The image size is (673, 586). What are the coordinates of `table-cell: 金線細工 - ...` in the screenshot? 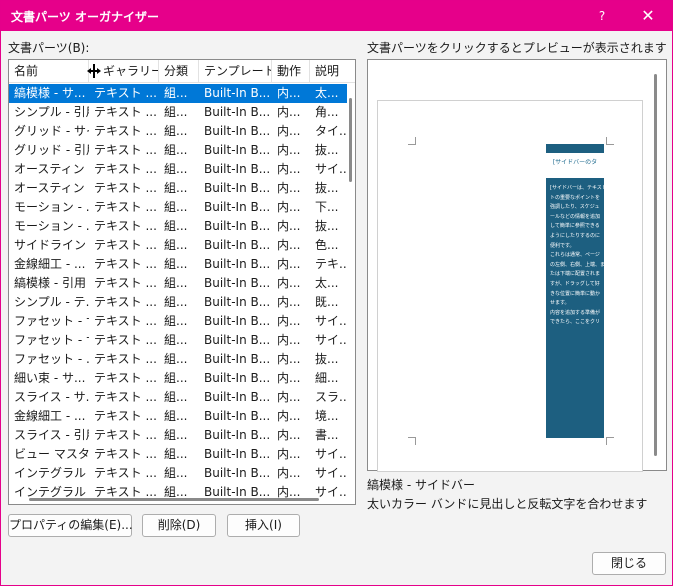 It's located at (50, 416).